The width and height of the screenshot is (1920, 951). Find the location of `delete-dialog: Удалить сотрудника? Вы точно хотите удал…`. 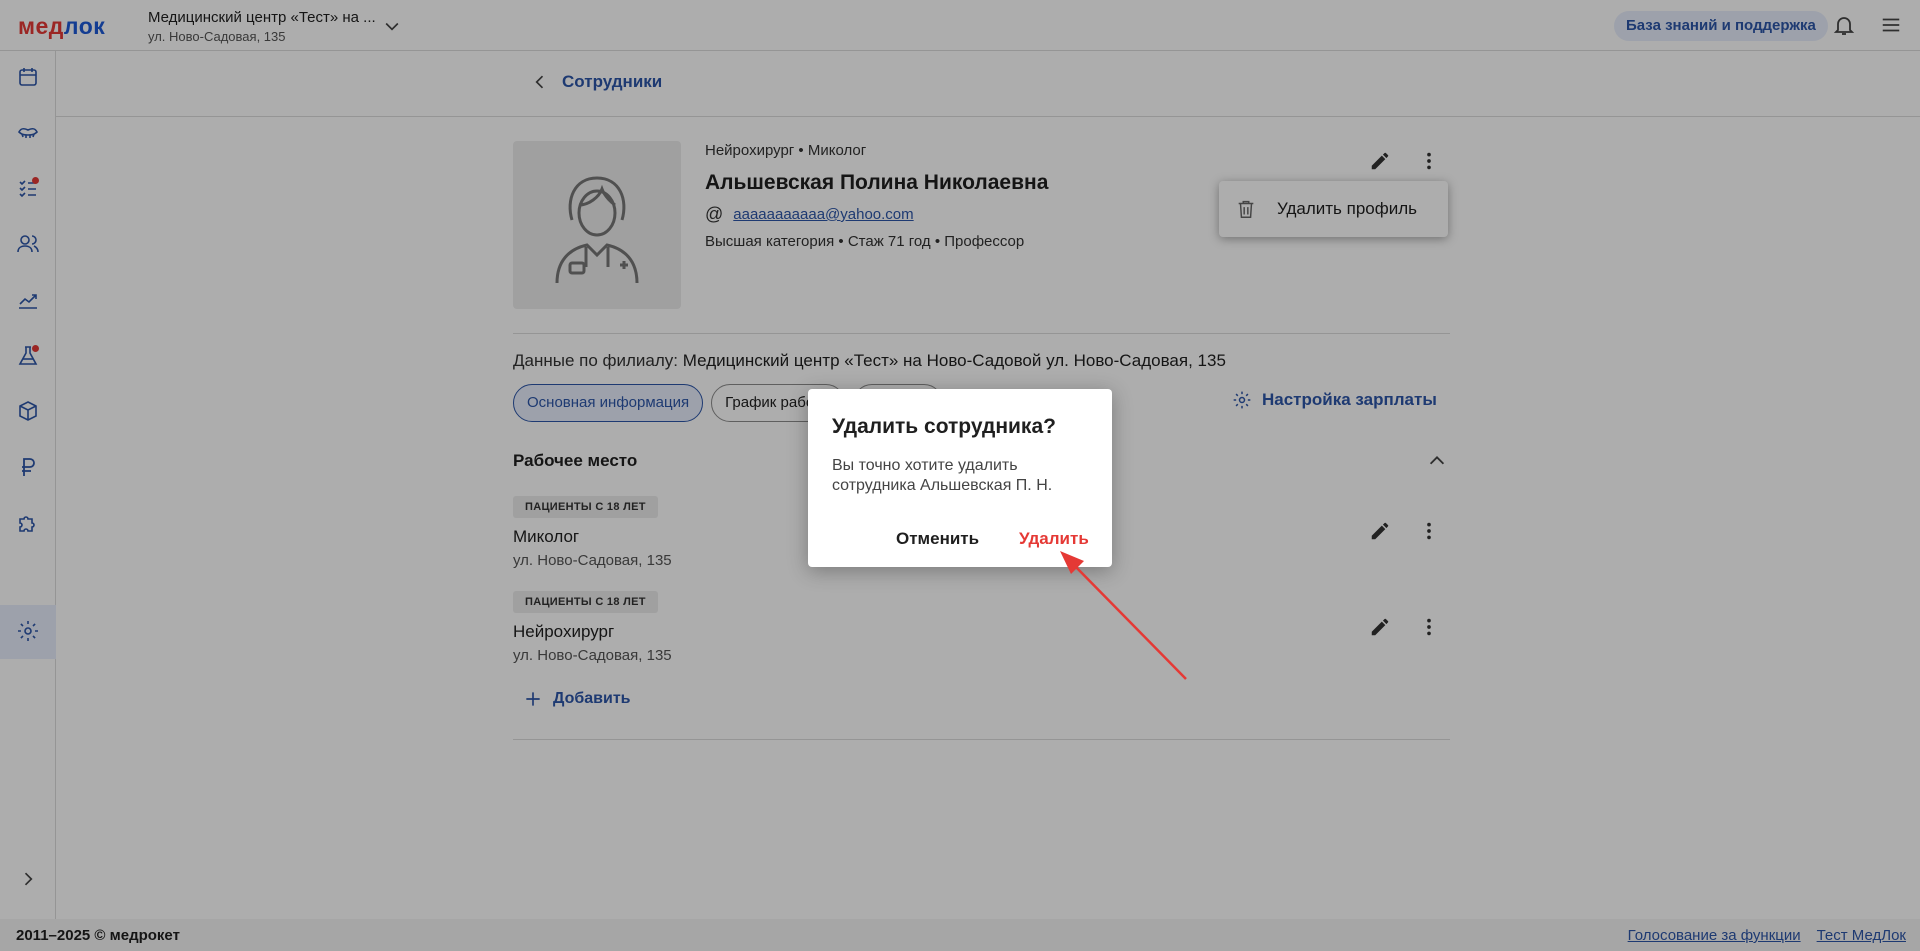

delete-dialog: Удалить сотрудника? Вы точно хотите удал… is located at coordinates (960, 478).